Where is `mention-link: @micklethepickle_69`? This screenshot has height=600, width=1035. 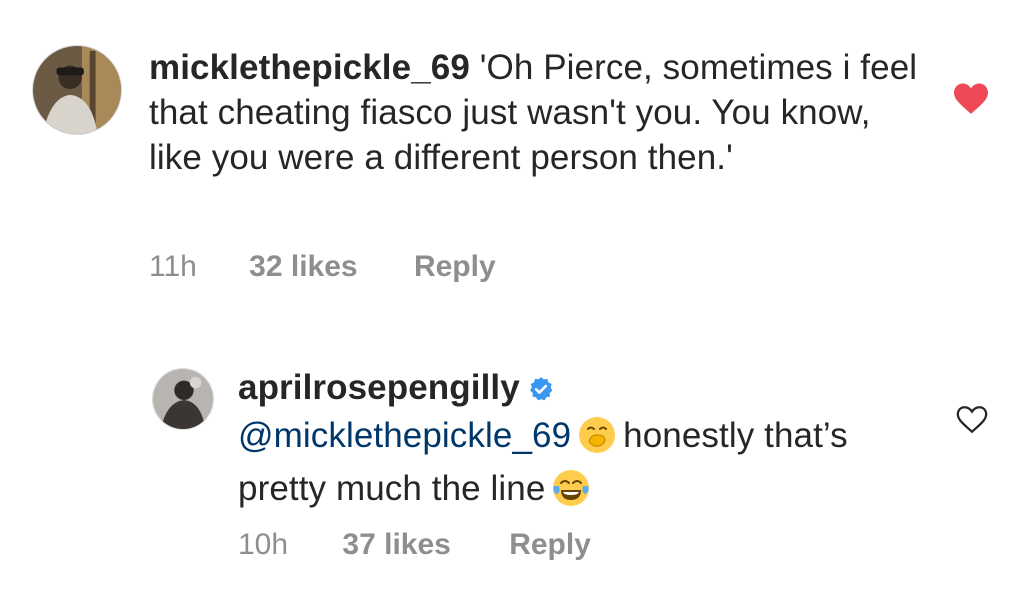
mention-link: @micklethepickle_69 is located at coordinates (404, 435).